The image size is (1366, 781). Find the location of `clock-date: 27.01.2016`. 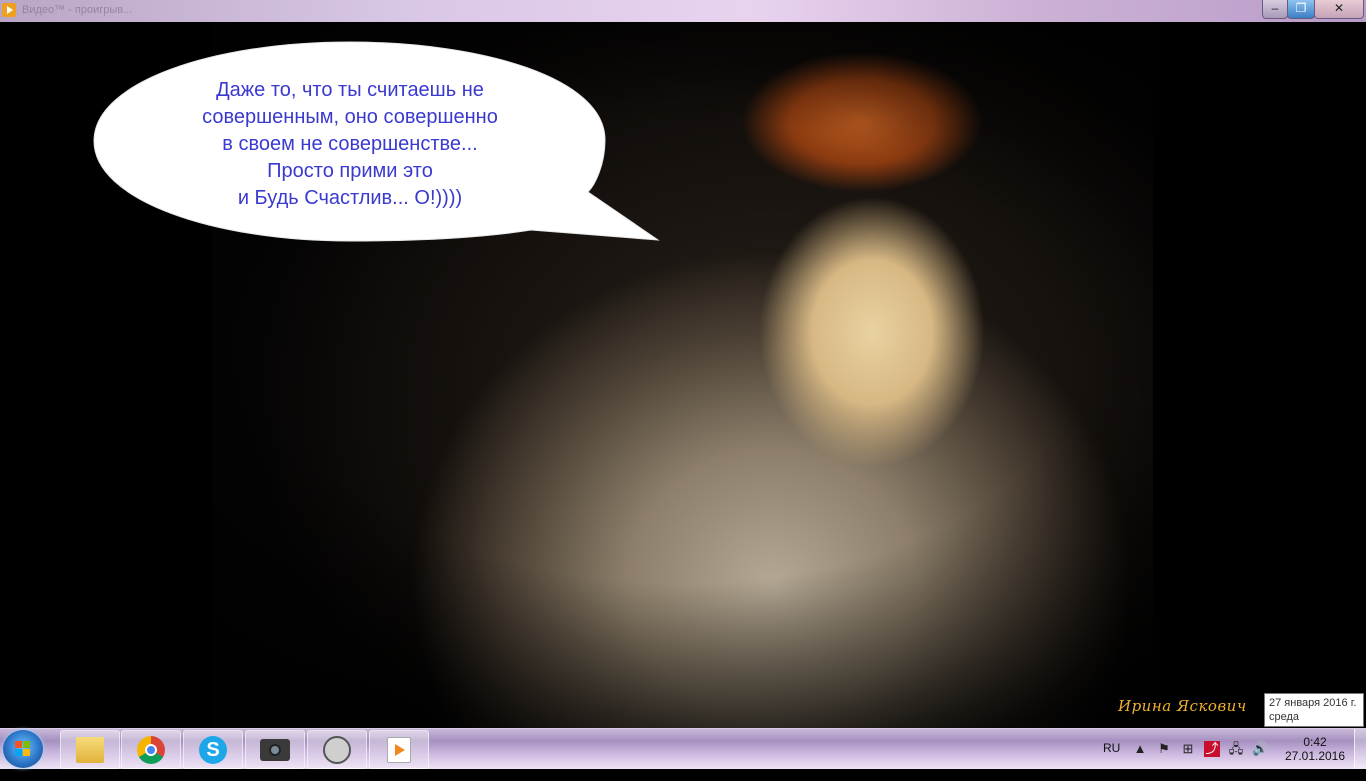

clock-date: 27.01.2016 is located at coordinates (1315, 756).